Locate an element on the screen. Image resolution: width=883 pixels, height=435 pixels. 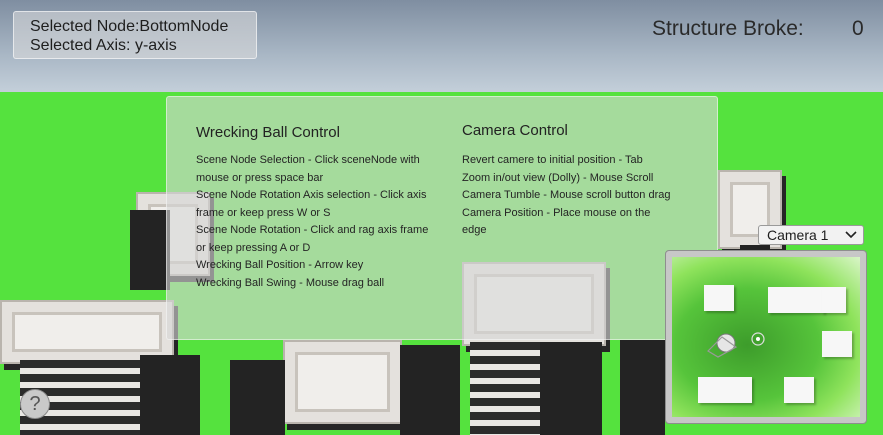
help-button: ? is located at coordinates (35, 404).